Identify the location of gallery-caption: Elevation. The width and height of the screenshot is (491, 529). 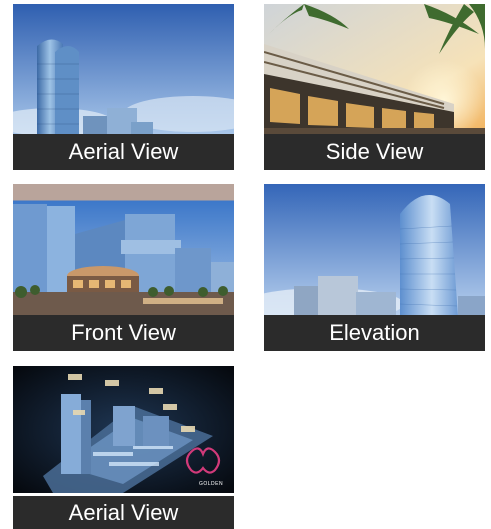
(374, 333).